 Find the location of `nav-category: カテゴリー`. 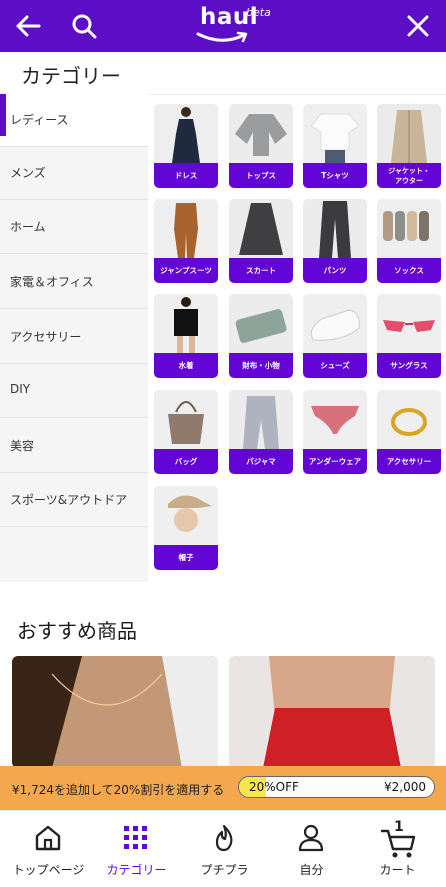

nav-category: カテゴリー is located at coordinates (136, 849).